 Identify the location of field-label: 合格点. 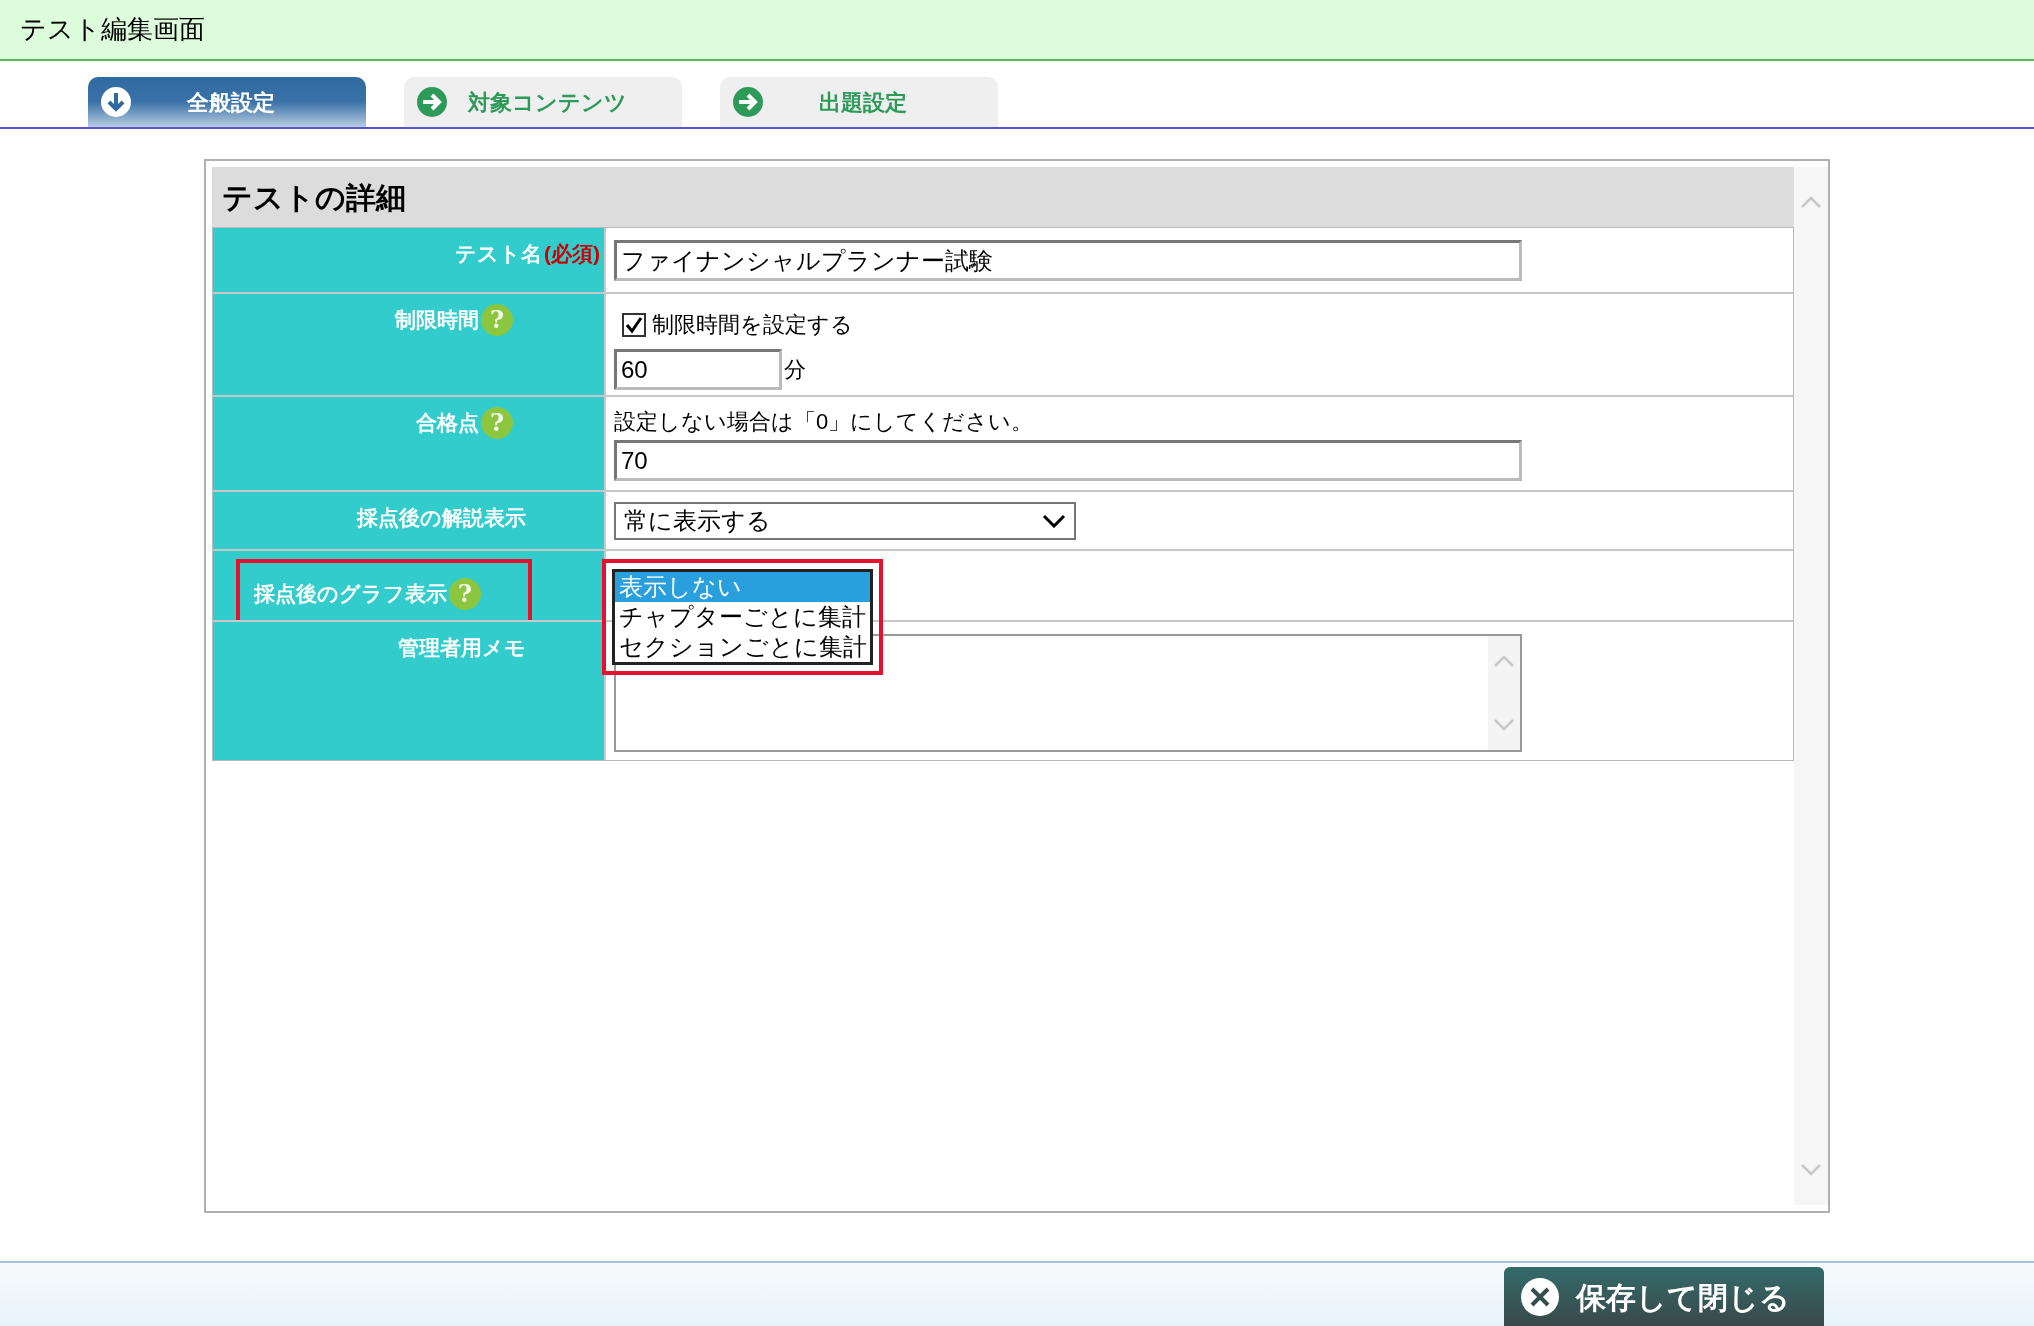
(447, 423).